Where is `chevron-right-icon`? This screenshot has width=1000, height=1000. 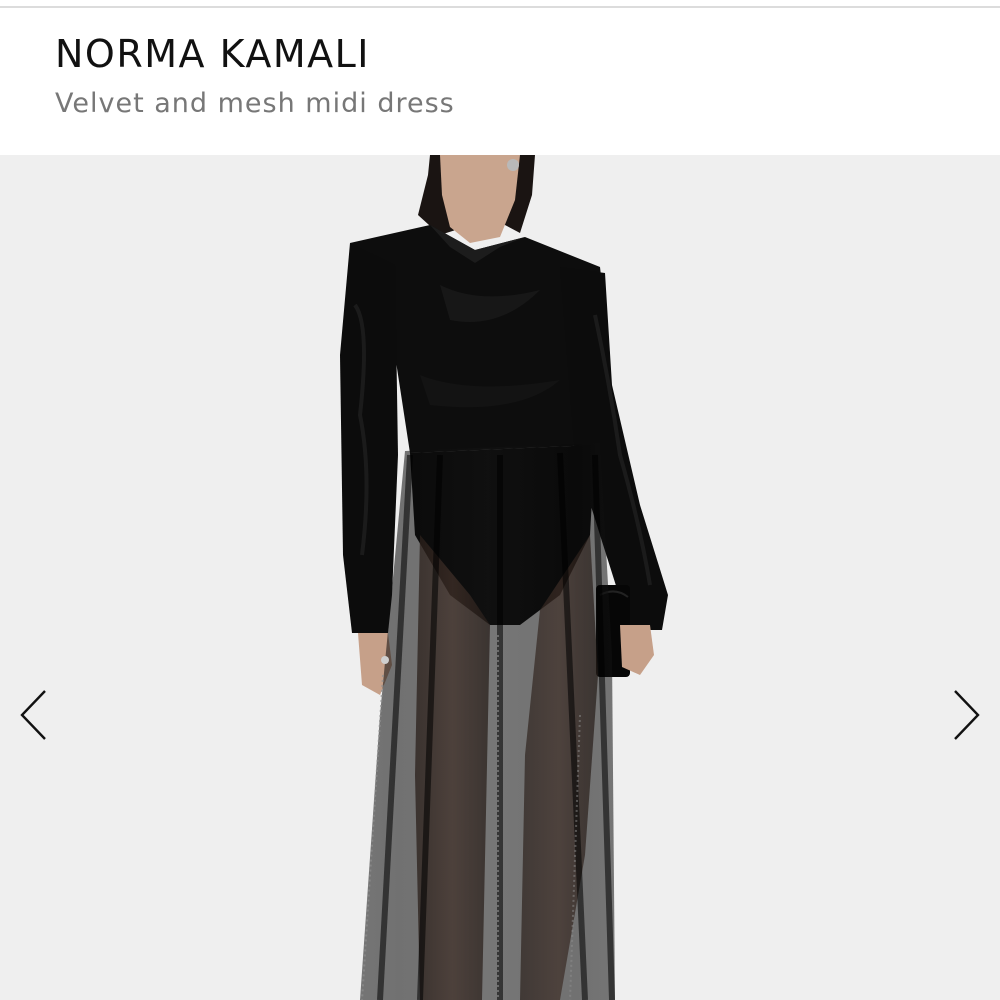 chevron-right-icon is located at coordinates (967, 715).